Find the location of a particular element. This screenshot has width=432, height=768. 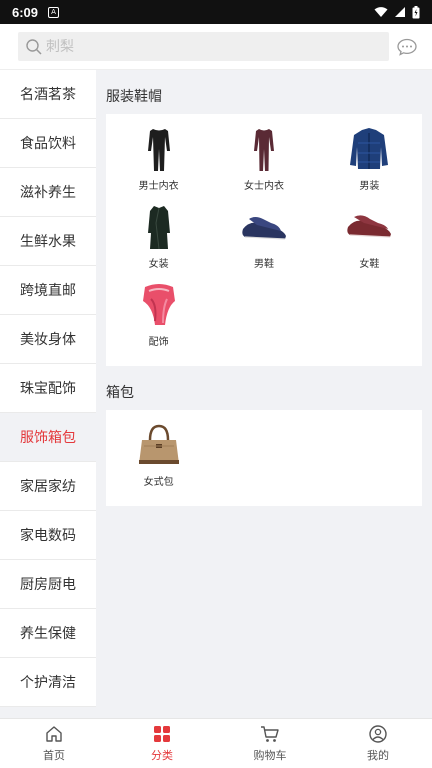

product-mens-shoes: 男鞋 is located at coordinates (263, 241).